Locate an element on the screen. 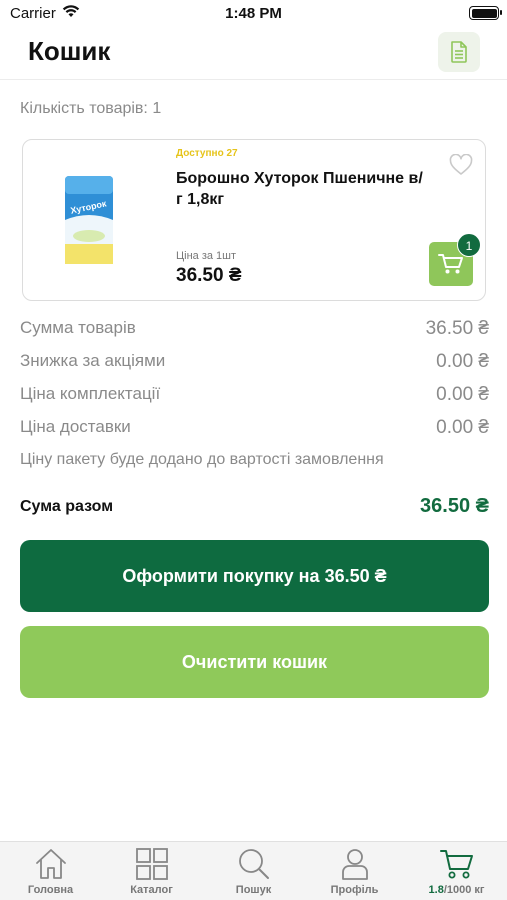  item-count: Кількість товарів: 1 is located at coordinates (91, 108).